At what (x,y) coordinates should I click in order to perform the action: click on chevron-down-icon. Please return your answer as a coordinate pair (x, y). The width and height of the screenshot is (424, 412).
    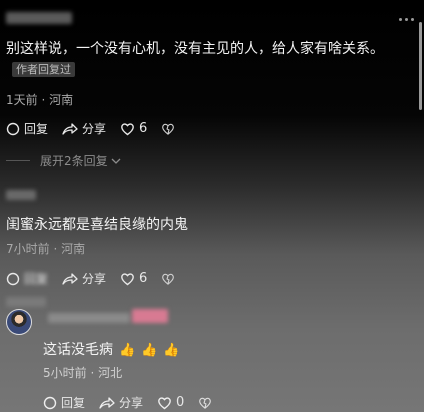
    Looking at the image, I should click on (116, 161).